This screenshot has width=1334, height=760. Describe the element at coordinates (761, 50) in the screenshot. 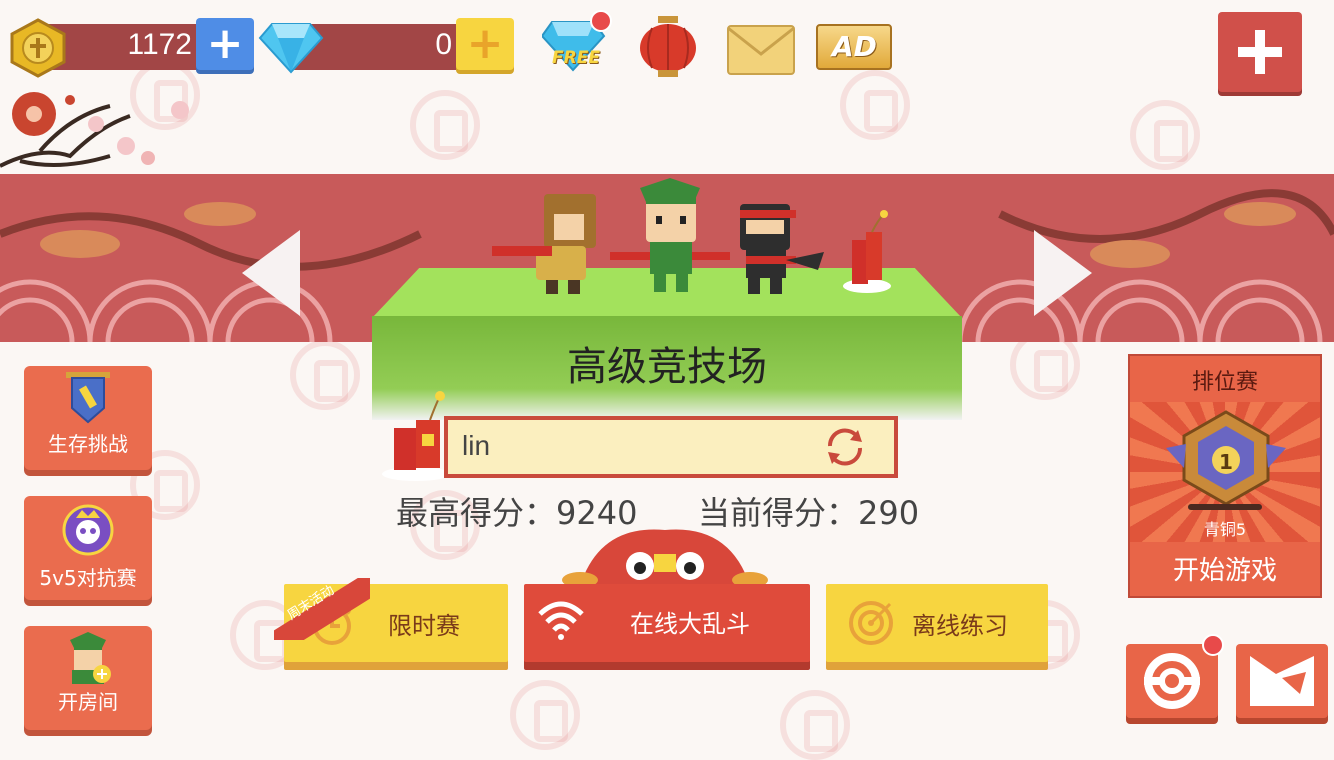

I see `mail-icon` at that location.